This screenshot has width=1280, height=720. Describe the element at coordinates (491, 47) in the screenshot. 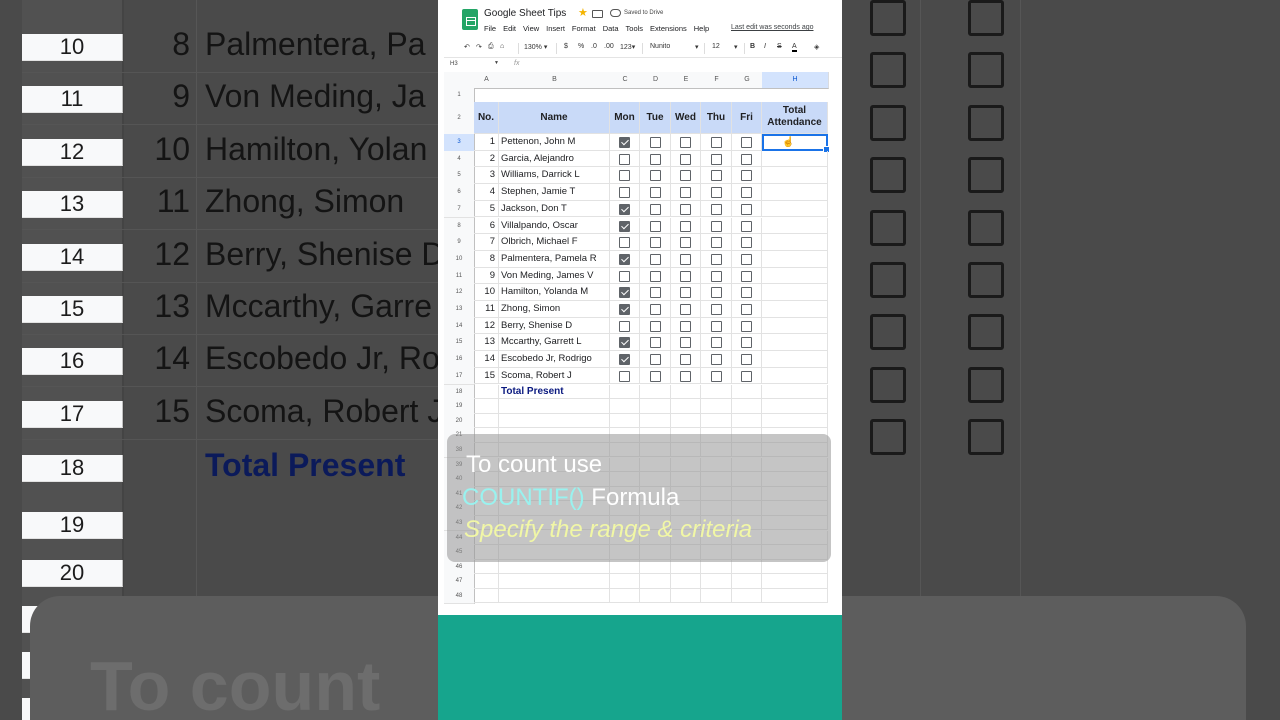

I see `print-icon: ⎙` at that location.